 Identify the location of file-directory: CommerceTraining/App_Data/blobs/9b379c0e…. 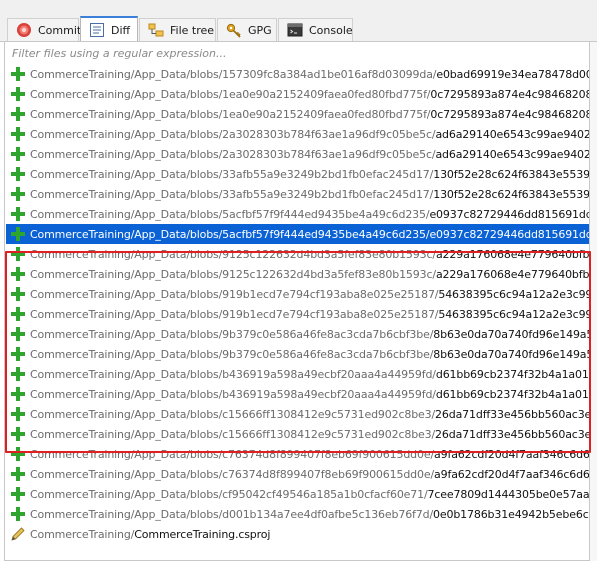
(232, 334).